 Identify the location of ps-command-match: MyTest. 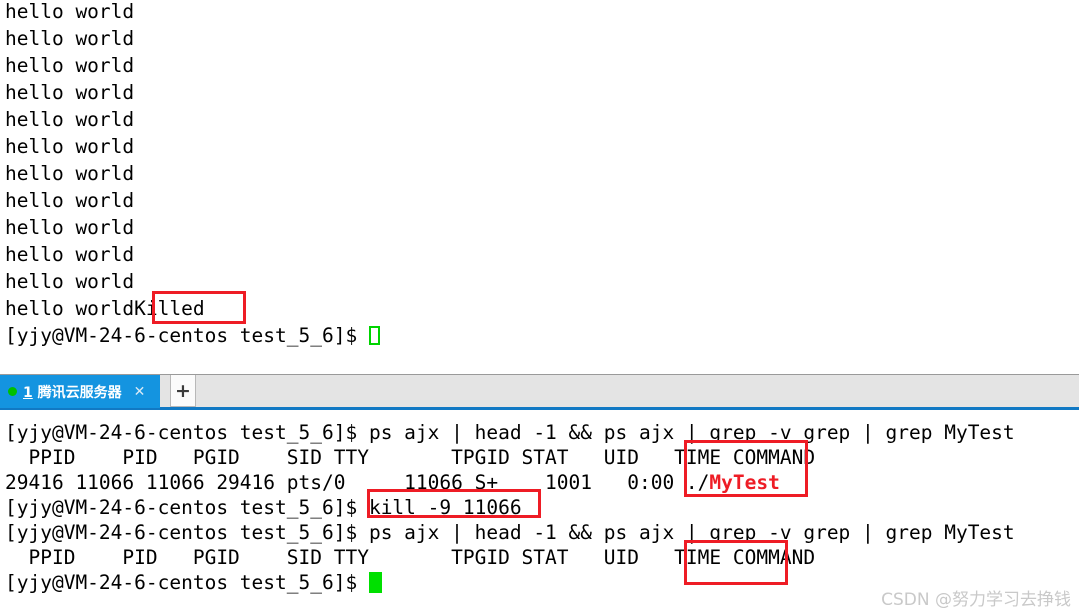
(744, 482).